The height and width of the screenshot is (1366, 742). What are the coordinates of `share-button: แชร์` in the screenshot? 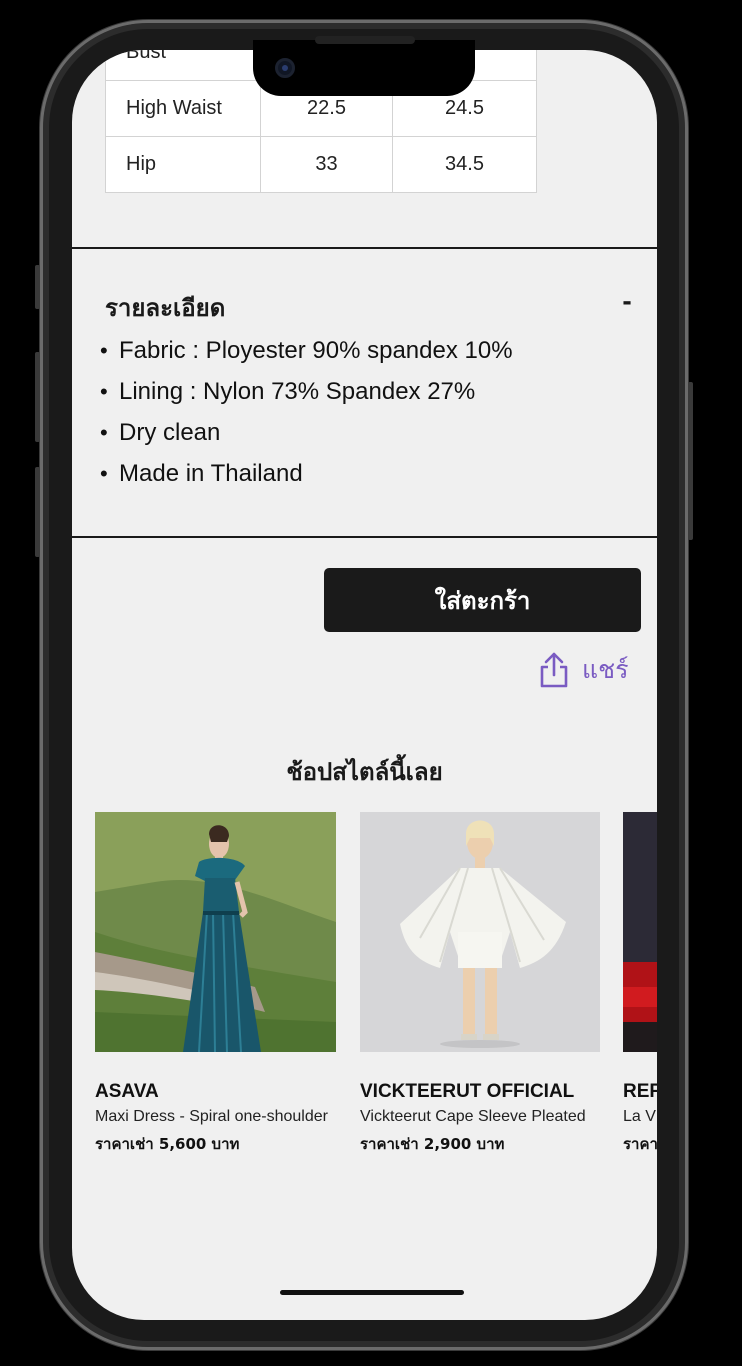 It's located at (583, 670).